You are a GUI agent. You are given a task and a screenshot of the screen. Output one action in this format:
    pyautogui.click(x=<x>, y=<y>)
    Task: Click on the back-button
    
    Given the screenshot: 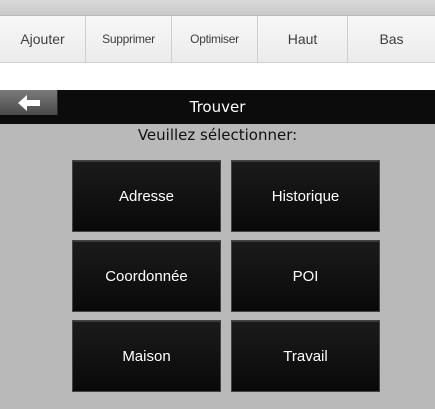 What is the action you would take?
    pyautogui.click(x=29, y=102)
    